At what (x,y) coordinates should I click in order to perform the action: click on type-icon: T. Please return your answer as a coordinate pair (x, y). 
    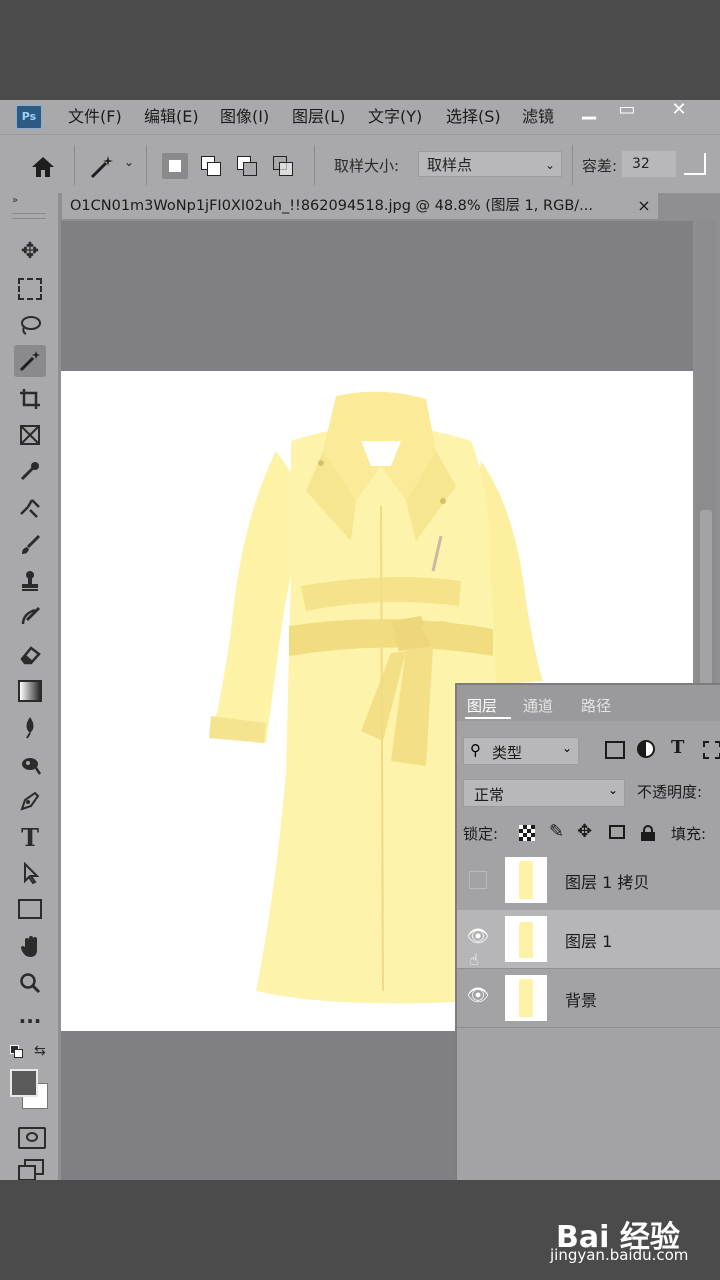
    Looking at the image, I should click on (30, 837).